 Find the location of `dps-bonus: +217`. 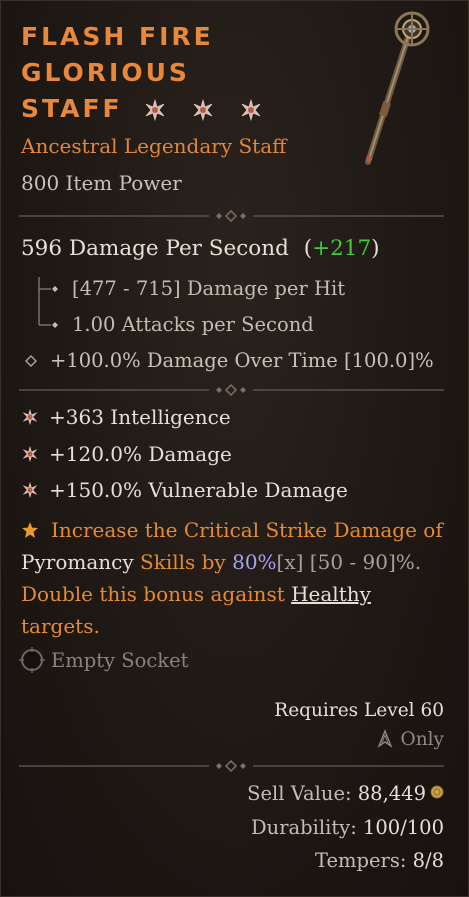

dps-bonus: +217 is located at coordinates (342, 248).